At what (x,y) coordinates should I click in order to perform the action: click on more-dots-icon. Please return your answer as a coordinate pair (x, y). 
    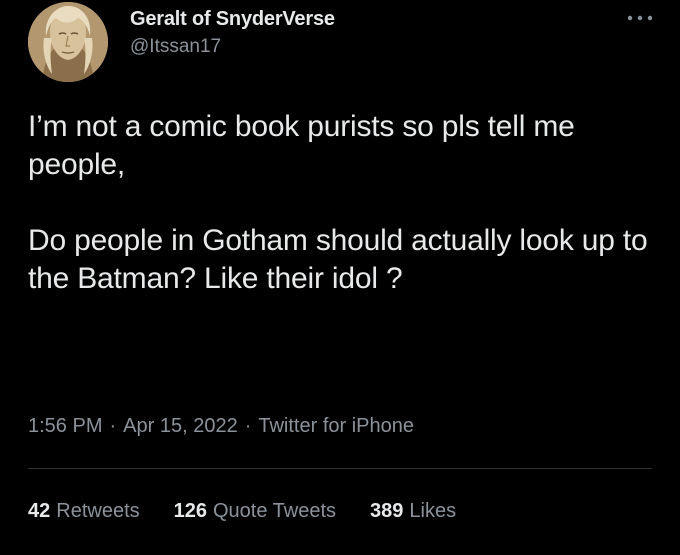
    Looking at the image, I should click on (640, 18).